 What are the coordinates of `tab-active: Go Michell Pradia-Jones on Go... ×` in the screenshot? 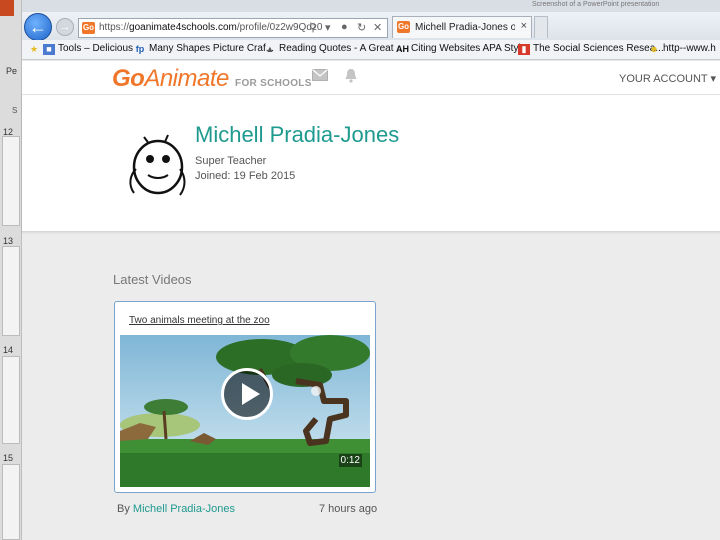 It's located at (462, 27).